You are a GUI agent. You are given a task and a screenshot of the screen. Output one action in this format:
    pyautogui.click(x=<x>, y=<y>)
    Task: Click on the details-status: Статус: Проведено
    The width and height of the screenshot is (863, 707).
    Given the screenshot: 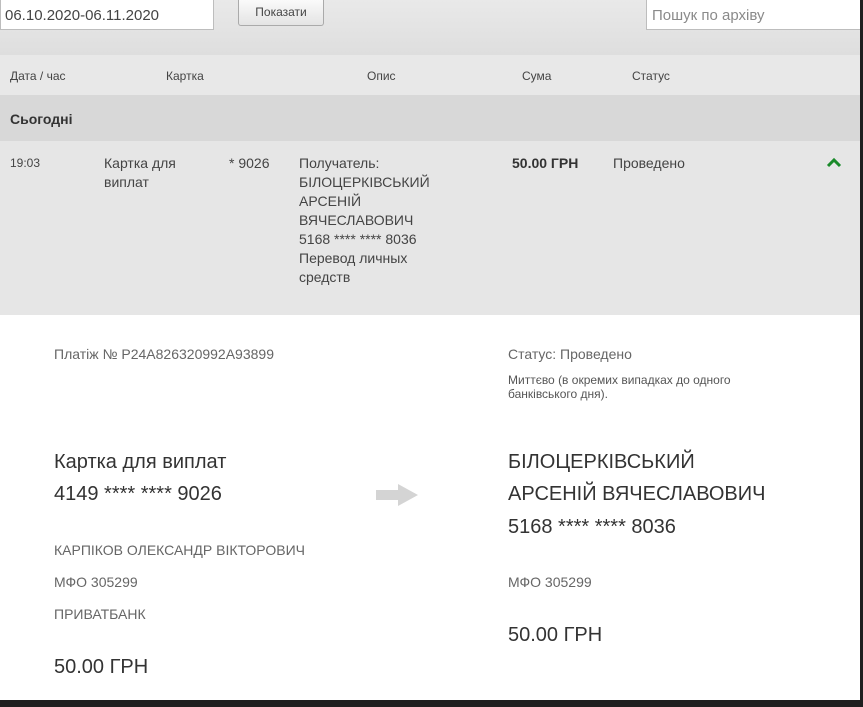 What is the action you would take?
    pyautogui.click(x=570, y=354)
    